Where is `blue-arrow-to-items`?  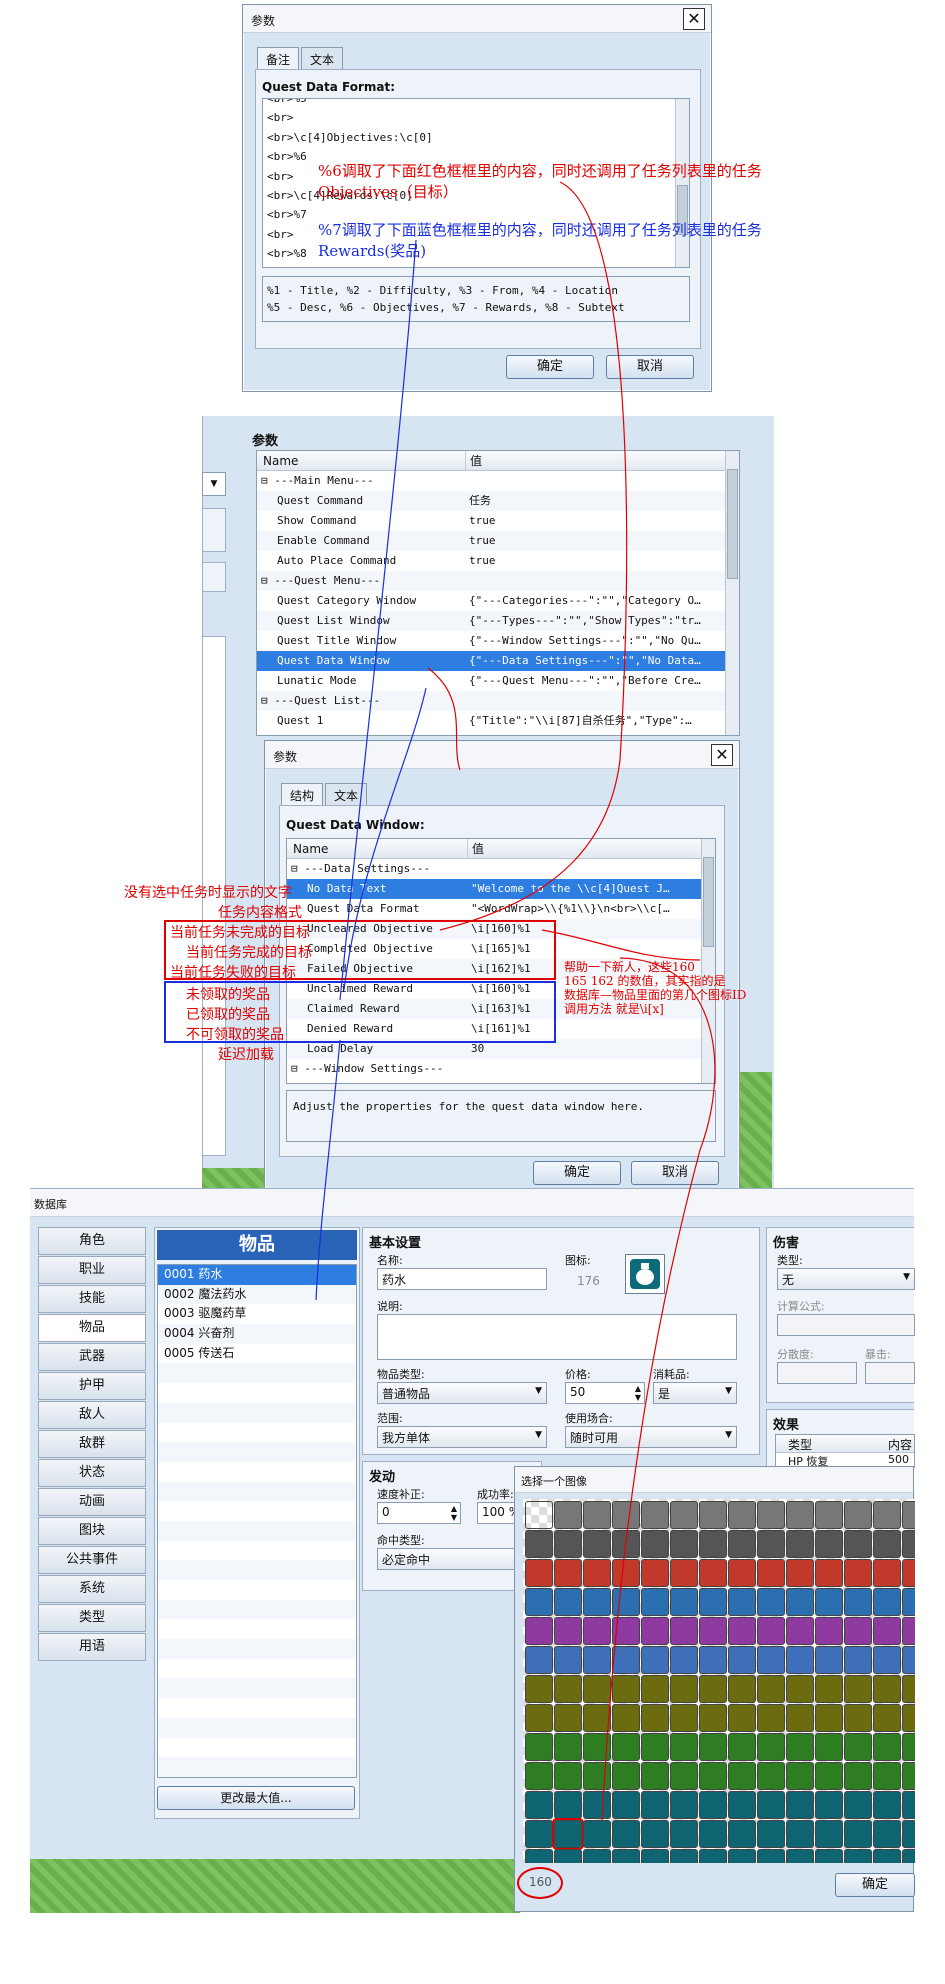
blue-arrow-to-items is located at coordinates (328, 1170).